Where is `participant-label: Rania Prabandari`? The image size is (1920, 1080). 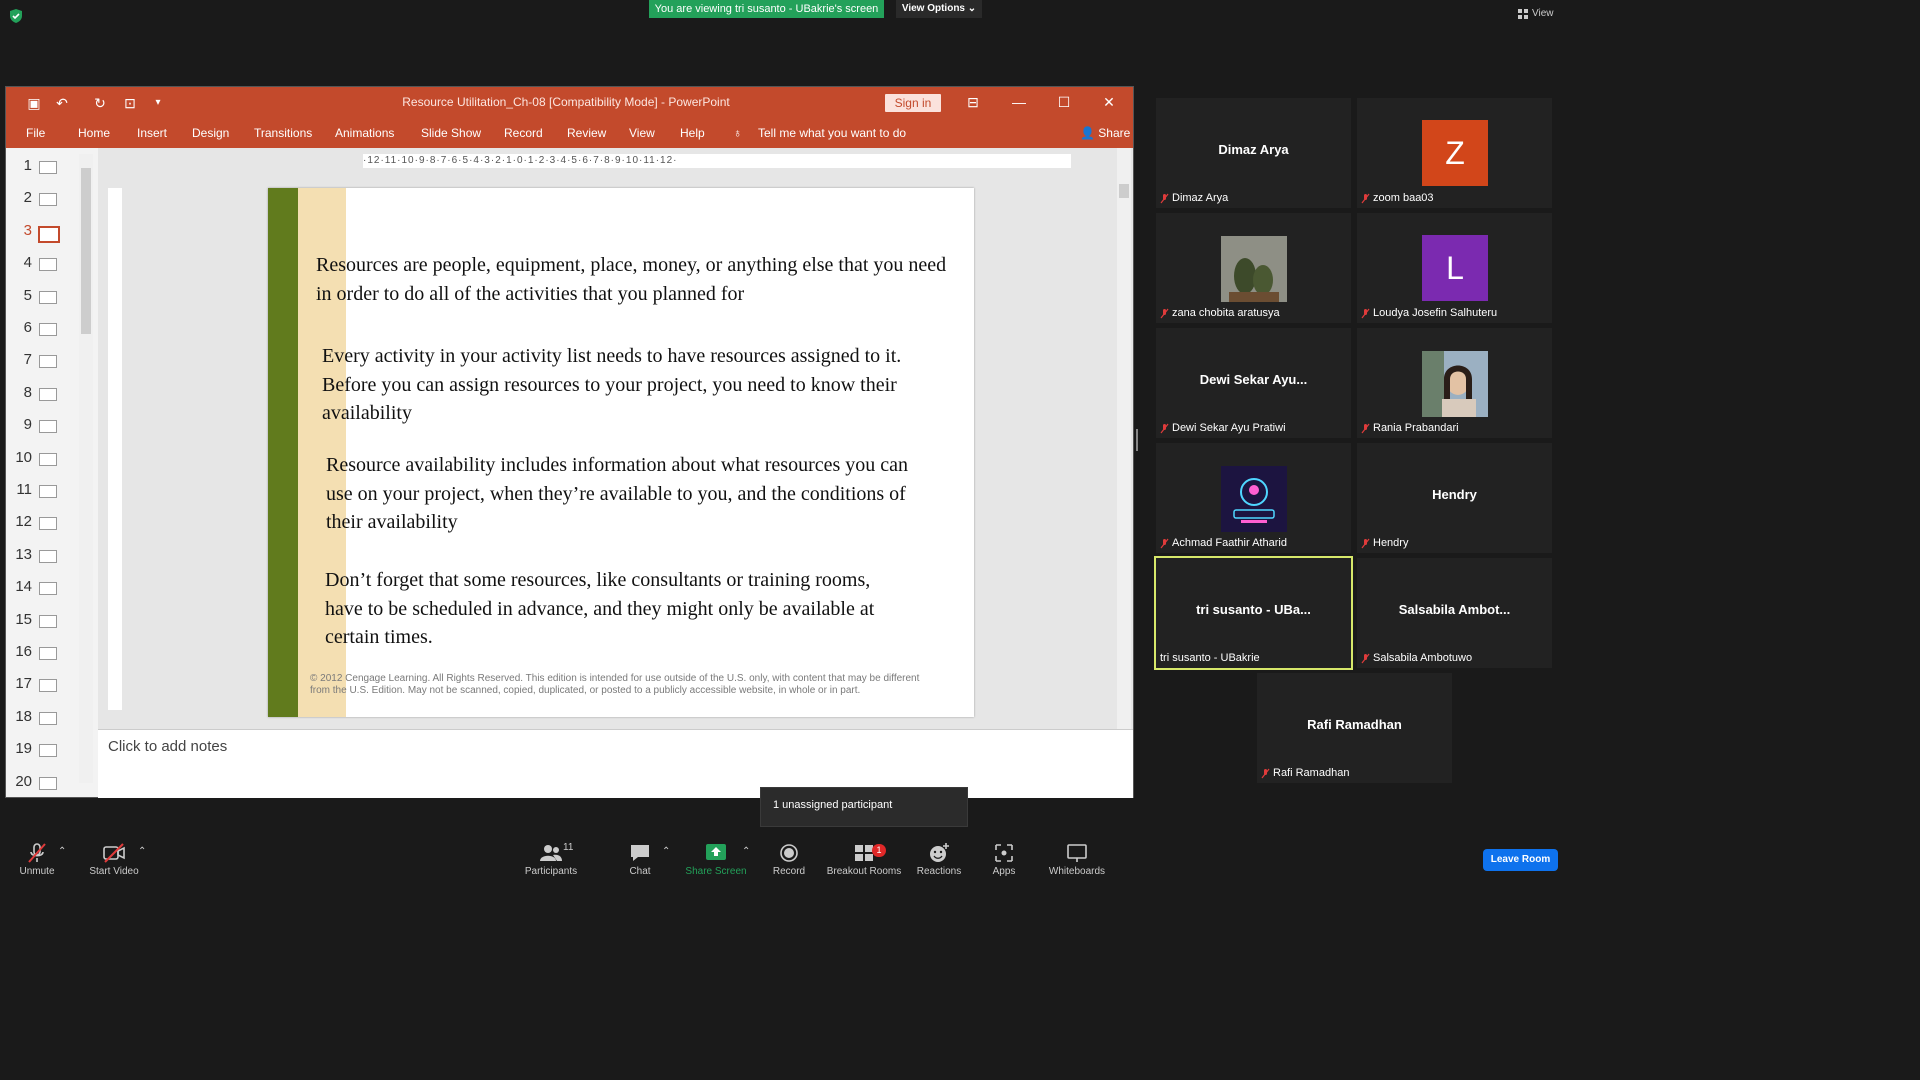 participant-label: Rania Prabandari is located at coordinates (1410, 428).